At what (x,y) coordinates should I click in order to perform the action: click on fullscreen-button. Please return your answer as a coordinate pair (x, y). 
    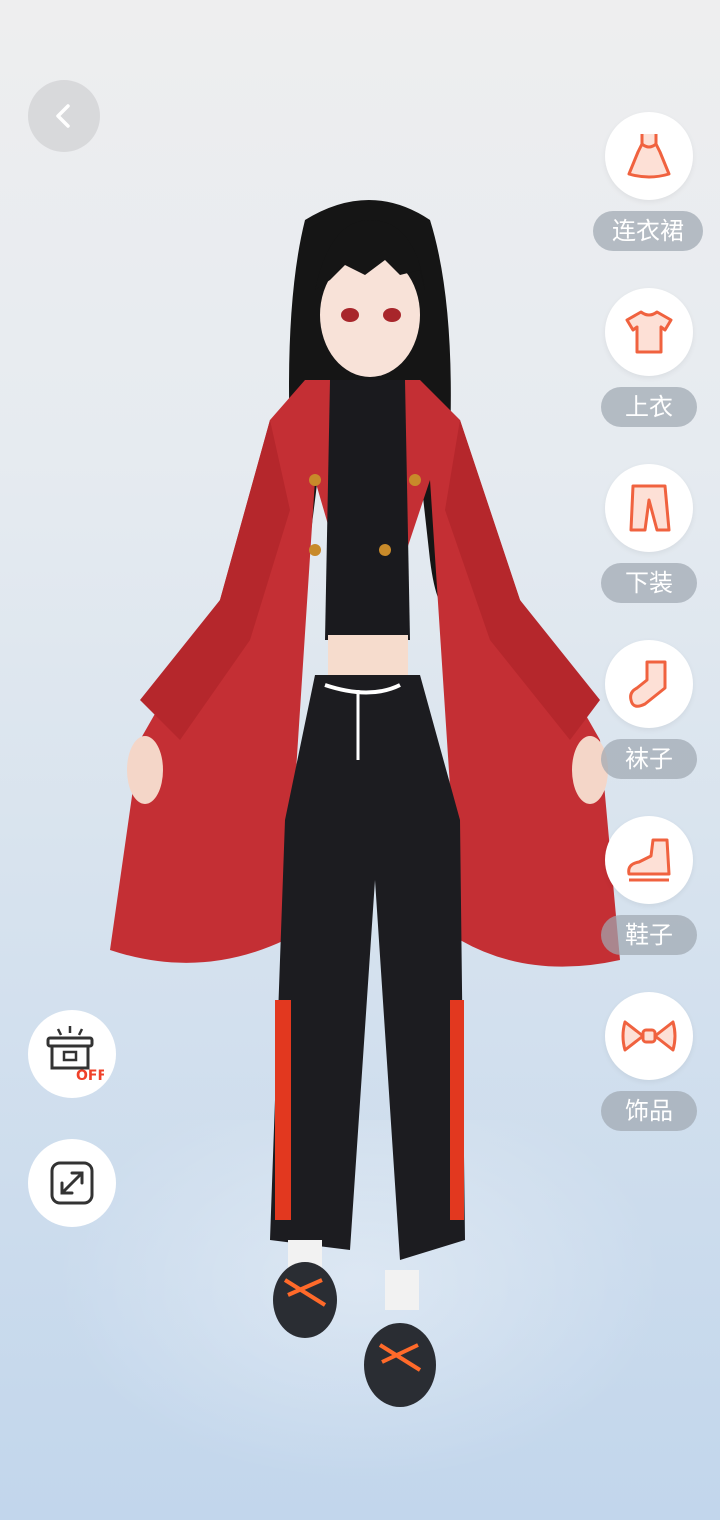
    Looking at the image, I should click on (72, 1183).